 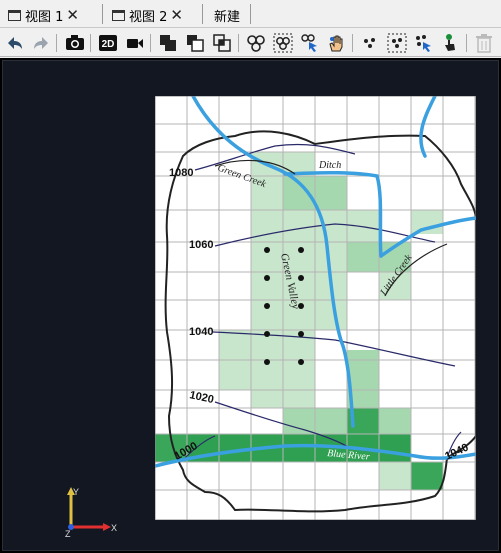 I want to click on union-icon, so click(x=168, y=43).